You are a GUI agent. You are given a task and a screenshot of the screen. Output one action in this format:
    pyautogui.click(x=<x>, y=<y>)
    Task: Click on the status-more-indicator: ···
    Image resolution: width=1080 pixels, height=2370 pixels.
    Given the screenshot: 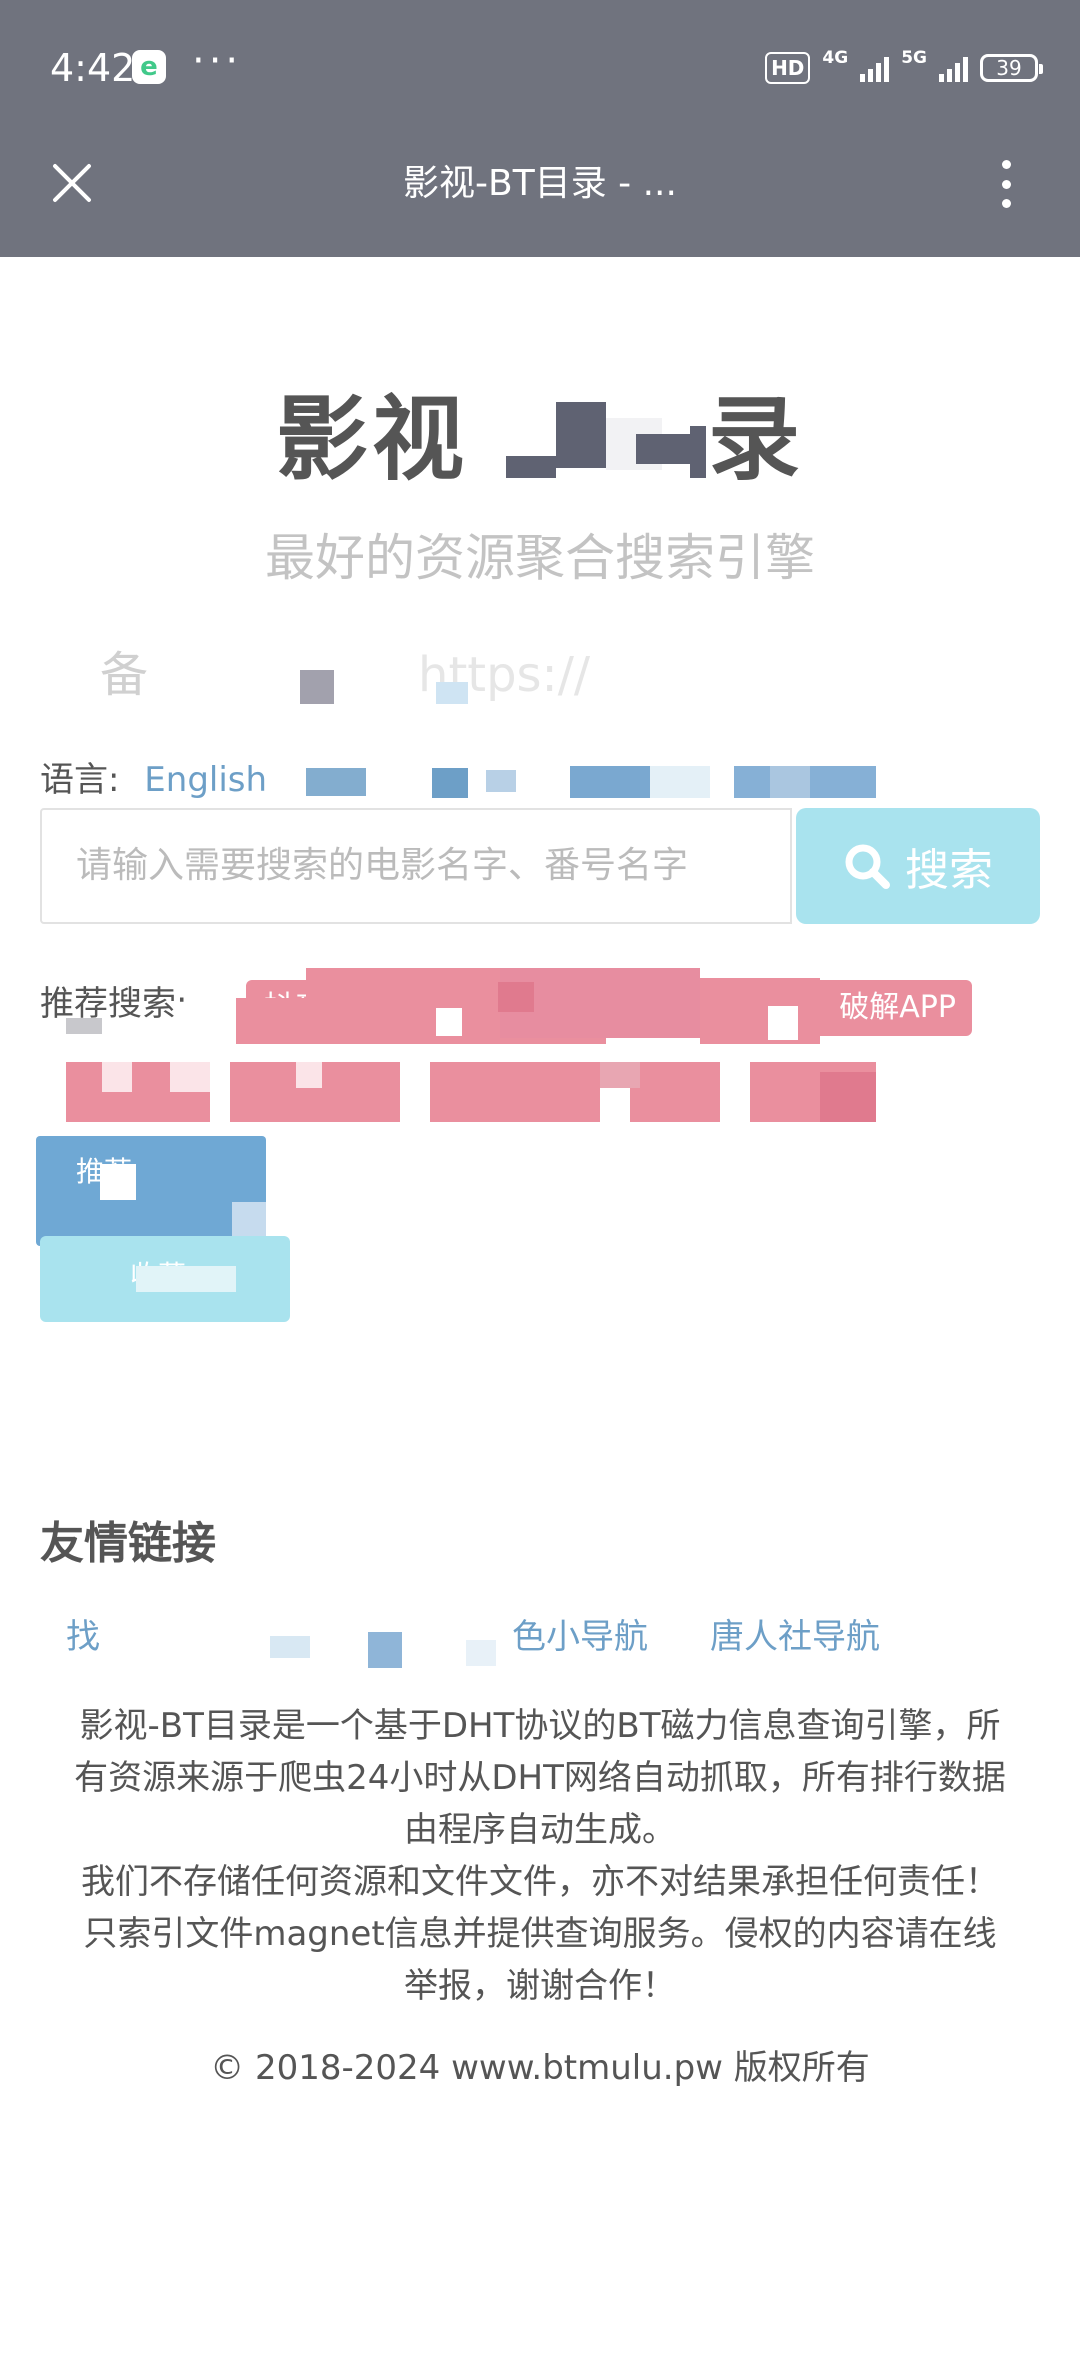 What is the action you would take?
    pyautogui.click(x=217, y=61)
    